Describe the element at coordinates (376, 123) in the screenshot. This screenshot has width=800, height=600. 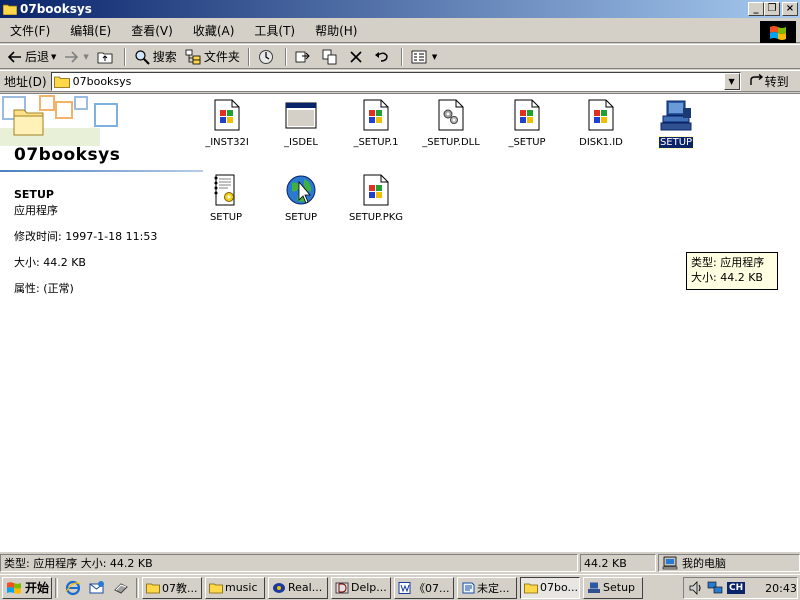
I see `file-item: _SETUP.1` at that location.